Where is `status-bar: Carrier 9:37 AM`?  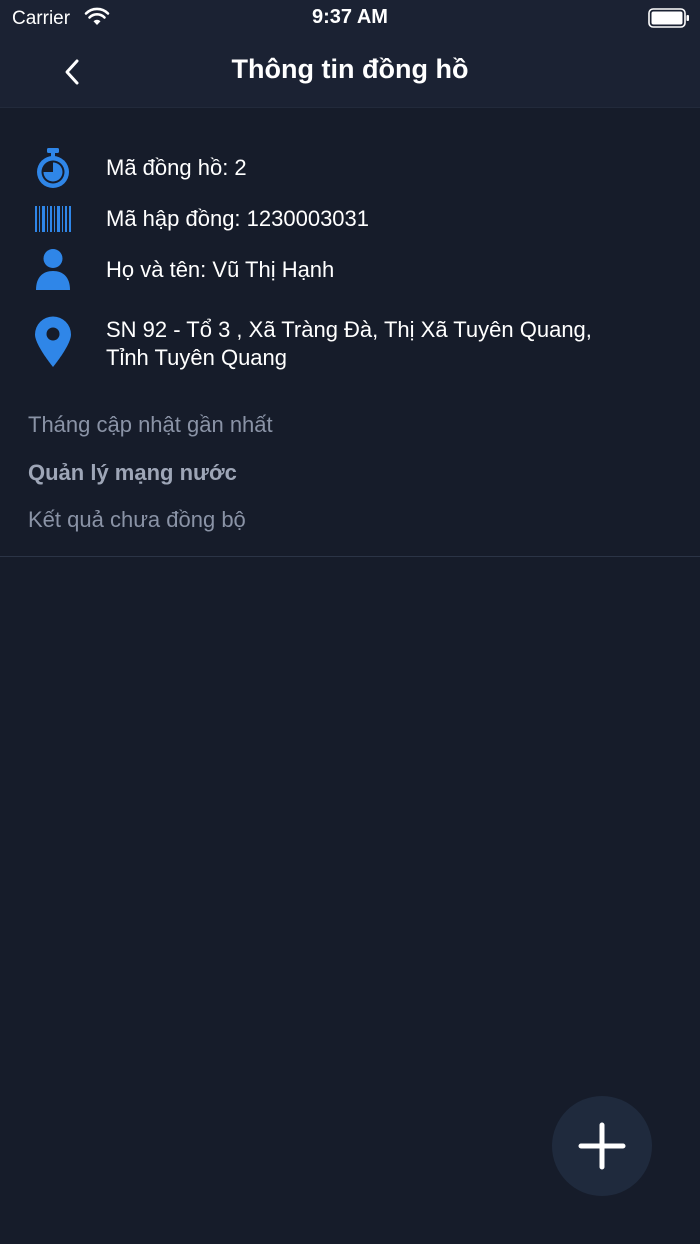 status-bar: Carrier 9:37 AM is located at coordinates (350, 19).